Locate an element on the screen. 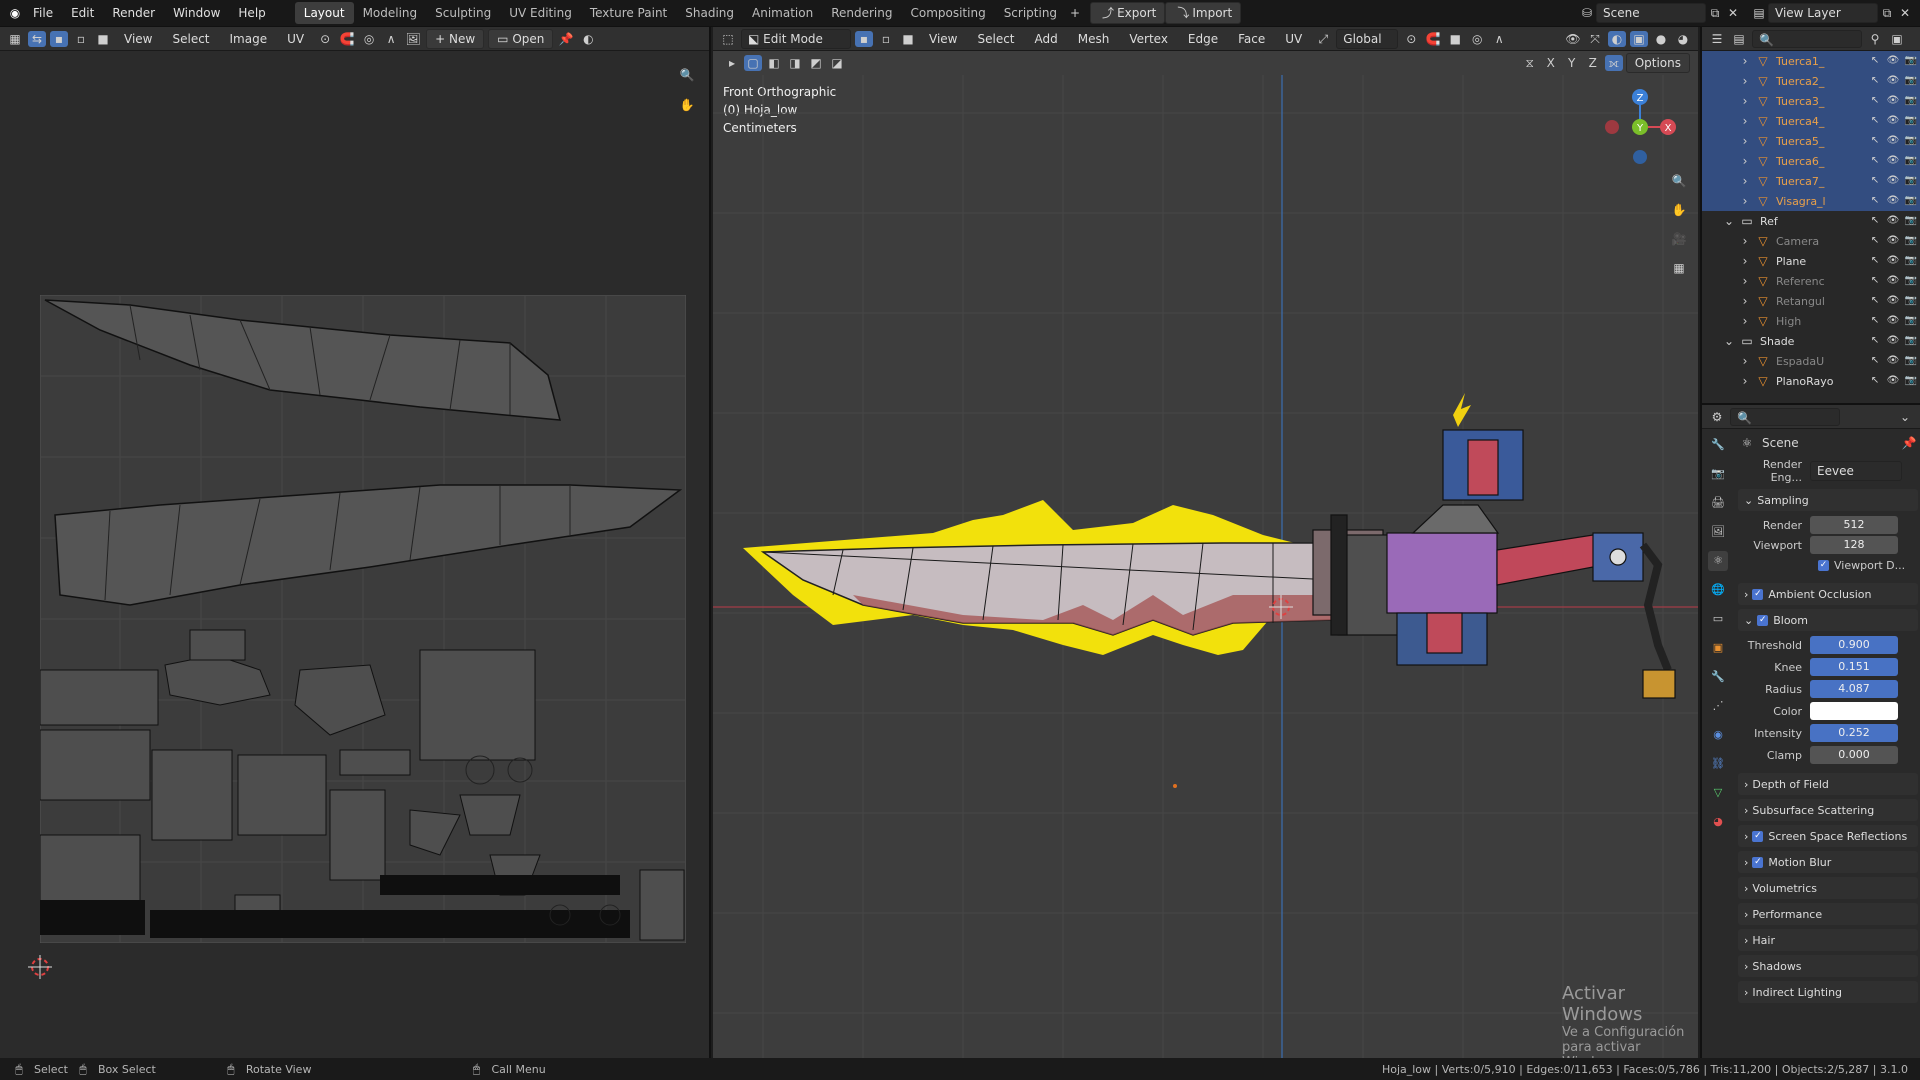  tab-animation: Animation is located at coordinates (782, 13).